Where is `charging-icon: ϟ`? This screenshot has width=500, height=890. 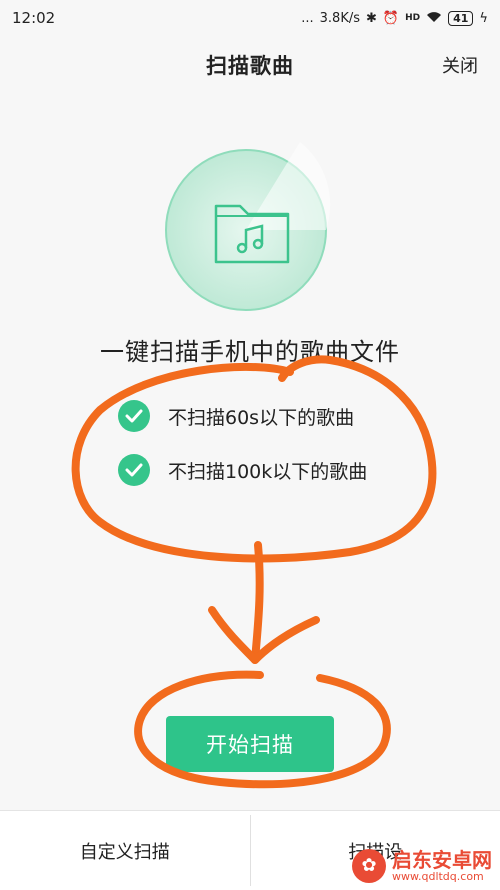 charging-icon: ϟ is located at coordinates (483, 18).